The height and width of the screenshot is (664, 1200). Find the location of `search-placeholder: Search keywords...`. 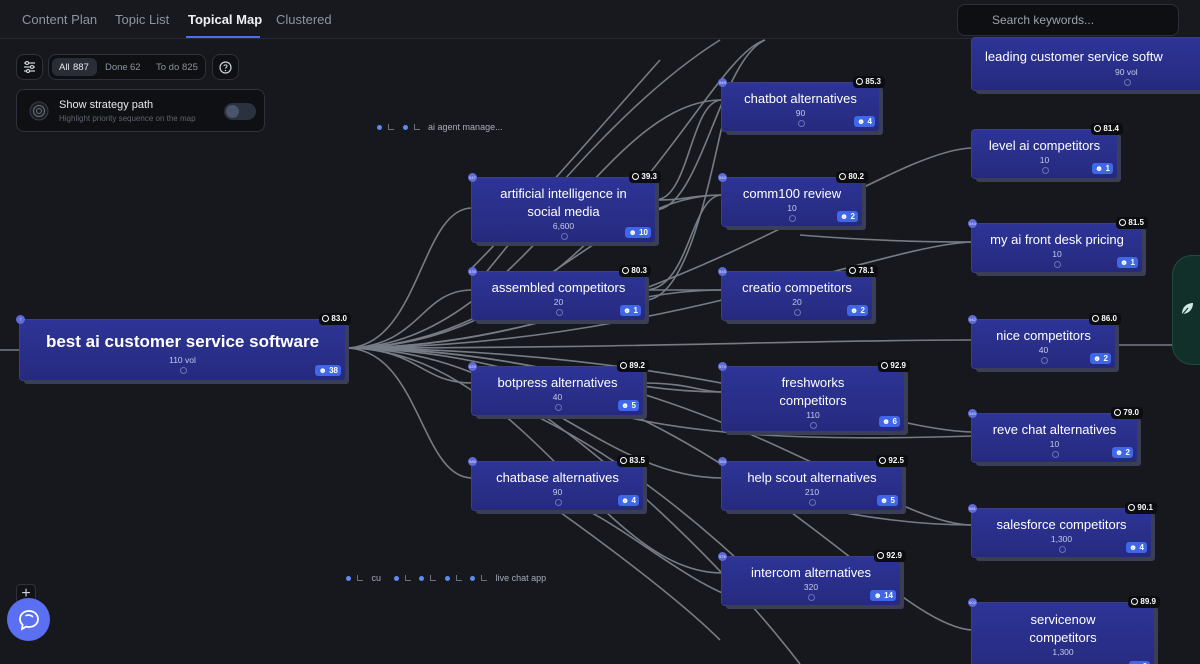

search-placeholder: Search keywords... is located at coordinates (1043, 20).